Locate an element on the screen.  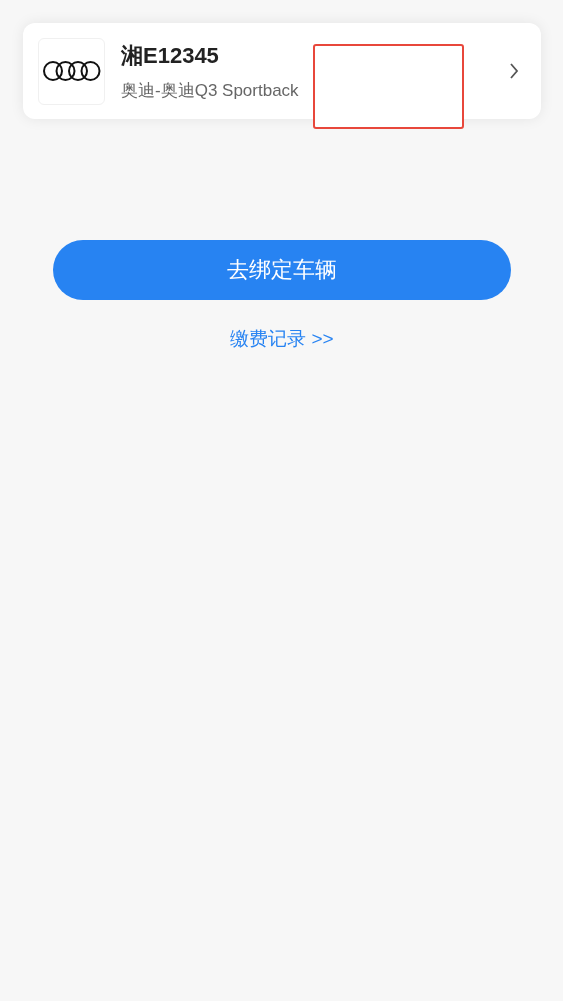
plate-number: 湘E12345 is located at coordinates (170, 55).